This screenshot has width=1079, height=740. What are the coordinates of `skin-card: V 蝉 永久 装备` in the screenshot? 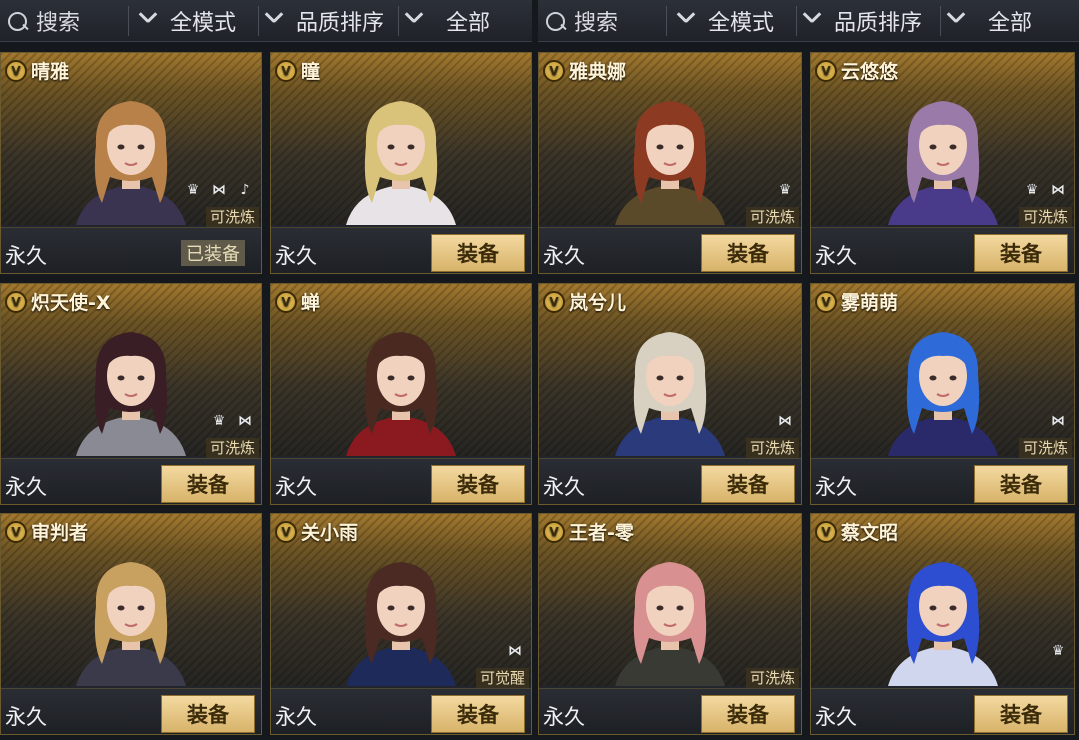 It's located at (401, 394).